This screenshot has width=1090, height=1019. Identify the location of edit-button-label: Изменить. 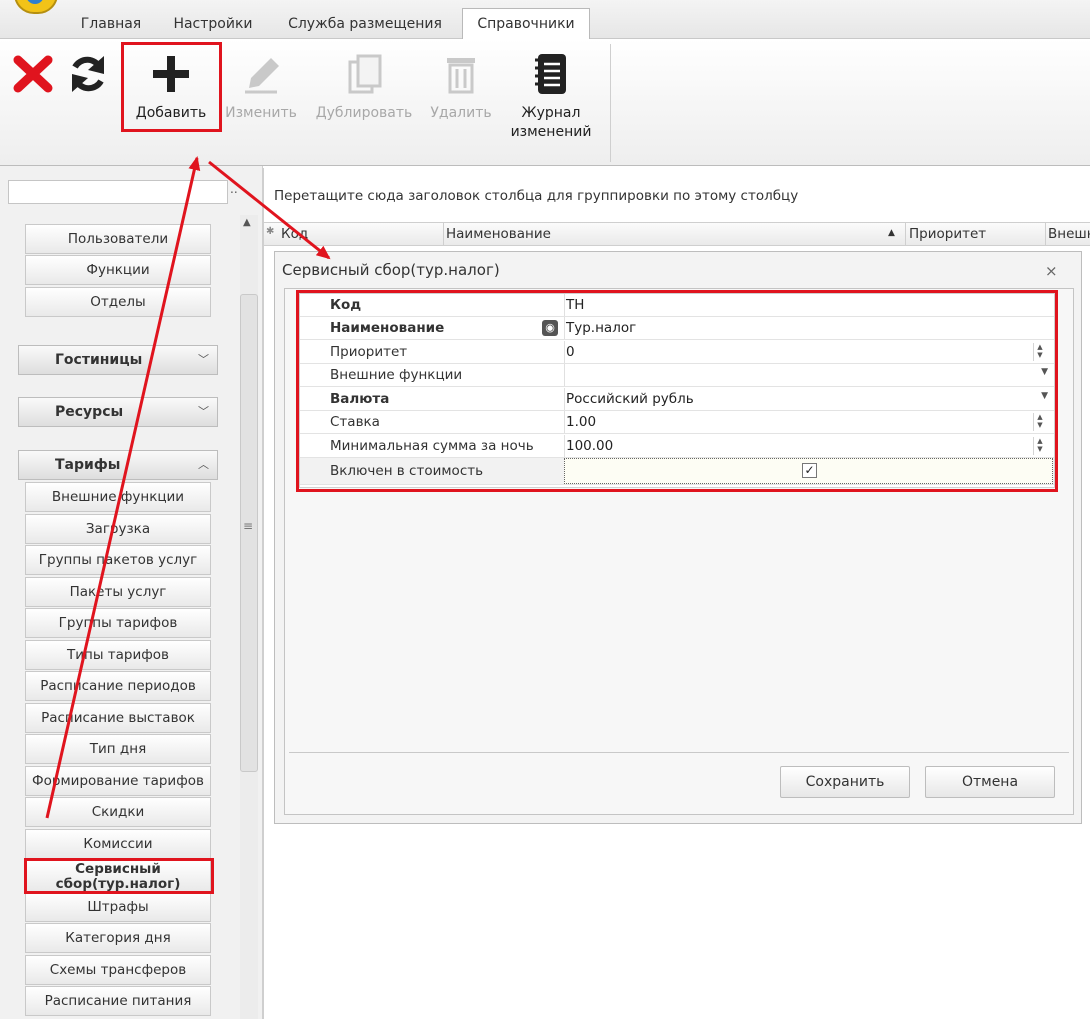
(261, 113).